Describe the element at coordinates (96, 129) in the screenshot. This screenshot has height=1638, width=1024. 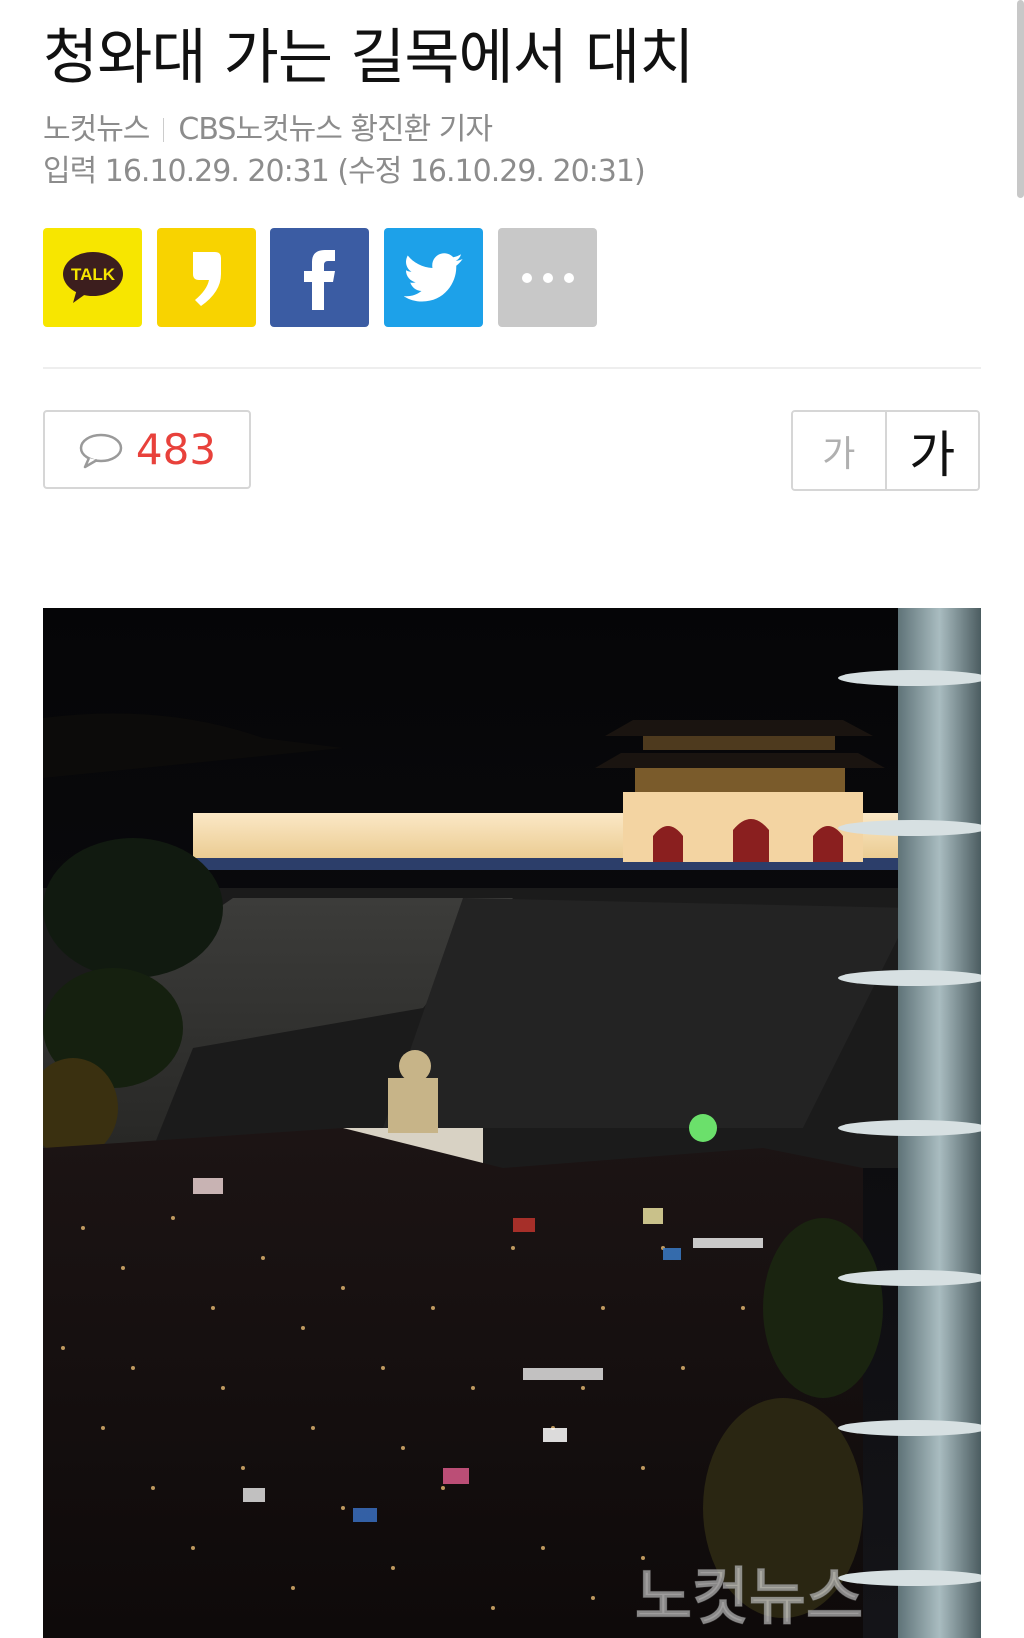
I see `news-source: 노컷뉴스` at that location.